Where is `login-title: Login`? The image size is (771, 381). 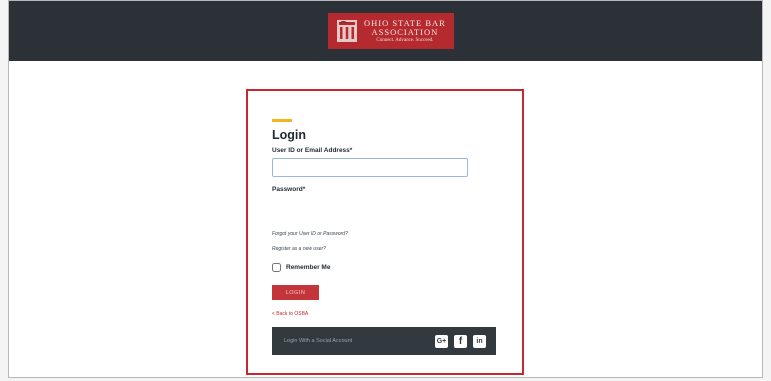
login-title: Login is located at coordinates (289, 135).